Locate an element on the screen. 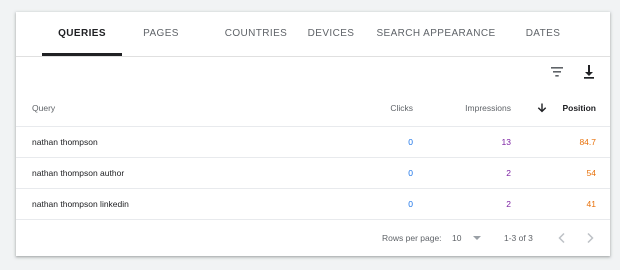  filter-button is located at coordinates (557, 72).